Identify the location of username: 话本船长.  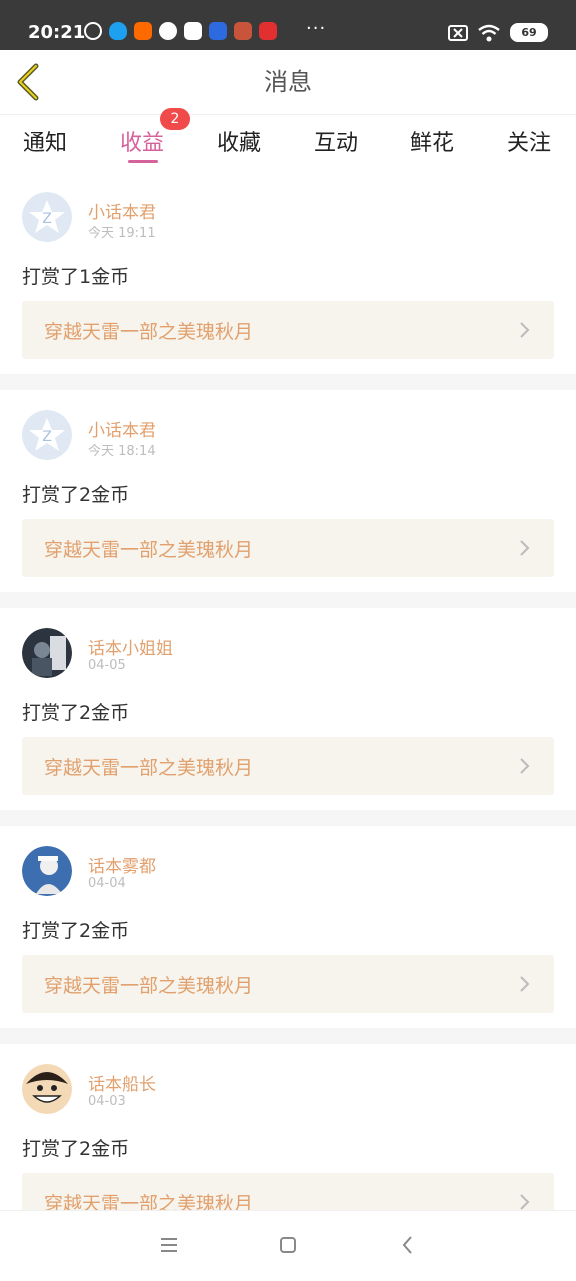
(122, 1082).